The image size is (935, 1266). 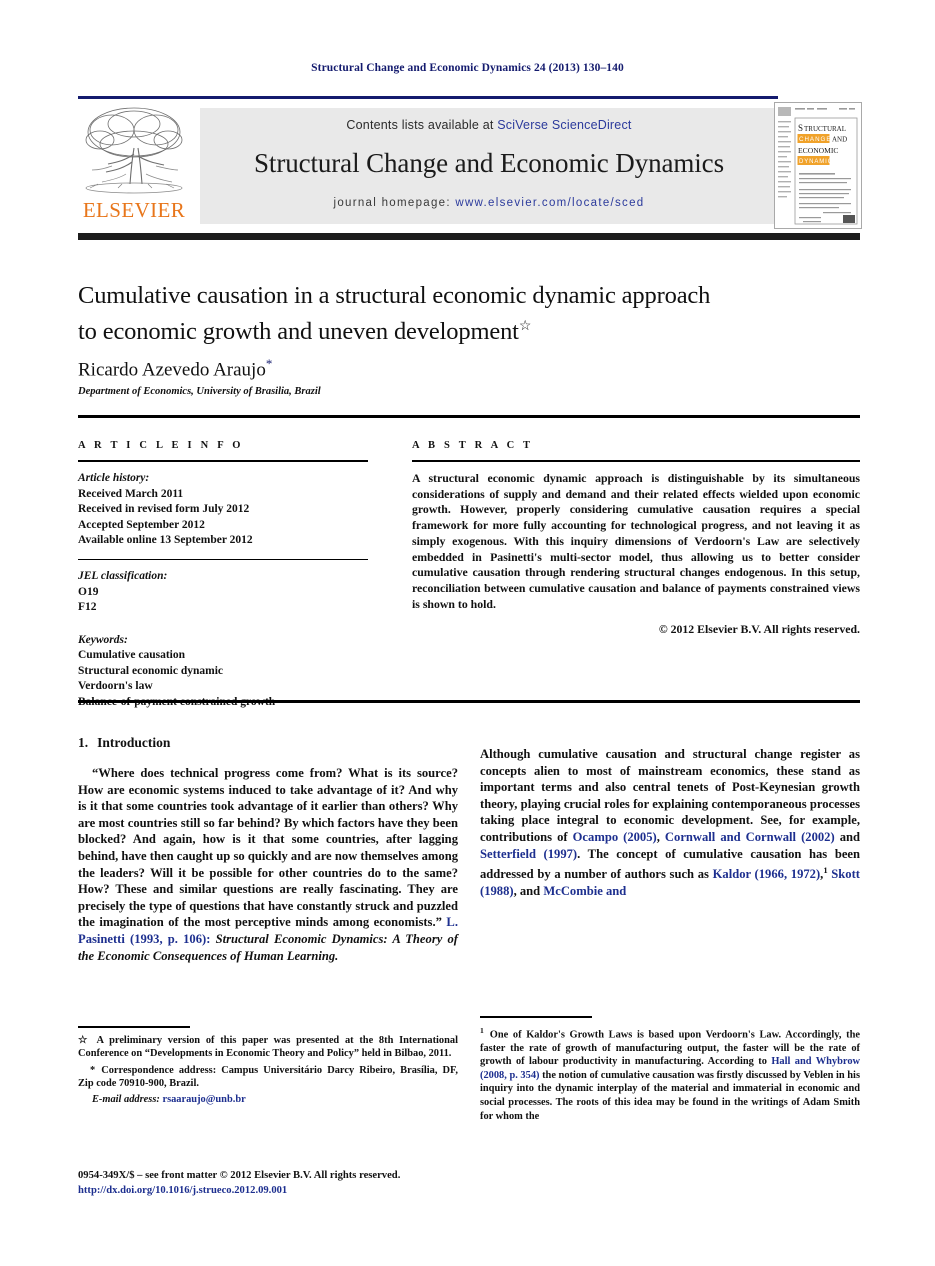 I want to click on masthead-bottom-bar, so click(x=469, y=236).